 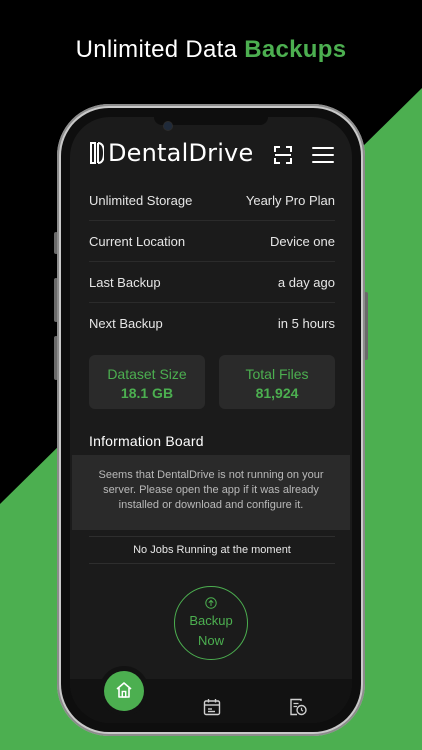 I want to click on dataset-size-card: Dataset Size 18.1 GB, so click(x=147, y=382).